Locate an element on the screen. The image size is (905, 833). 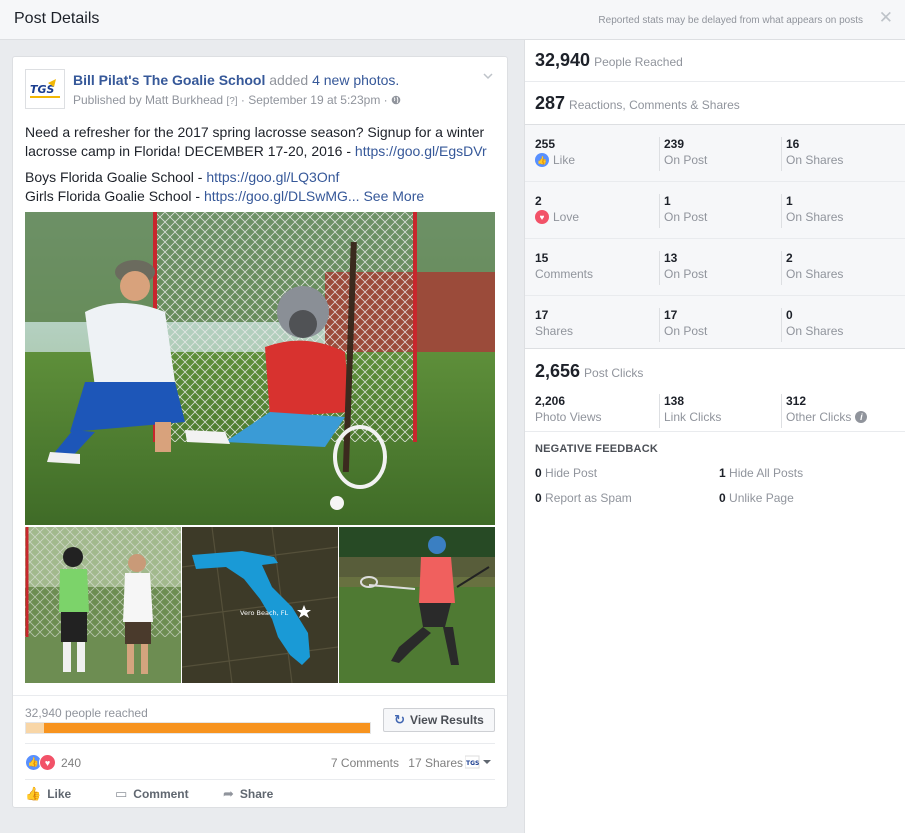
people-reached-value: 32,940 is located at coordinates (563, 60).